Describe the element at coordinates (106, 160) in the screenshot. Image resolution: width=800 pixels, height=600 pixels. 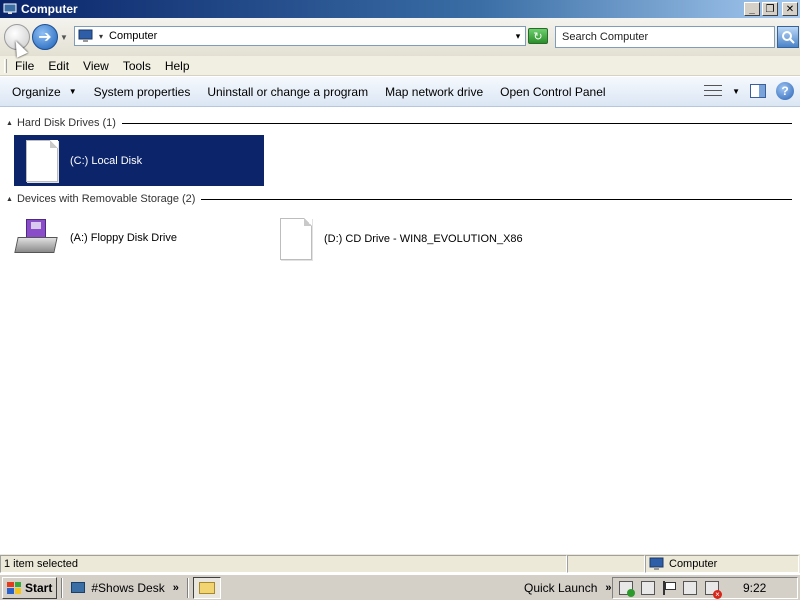
I see `drive-c-label: (C:) Local Disk` at that location.